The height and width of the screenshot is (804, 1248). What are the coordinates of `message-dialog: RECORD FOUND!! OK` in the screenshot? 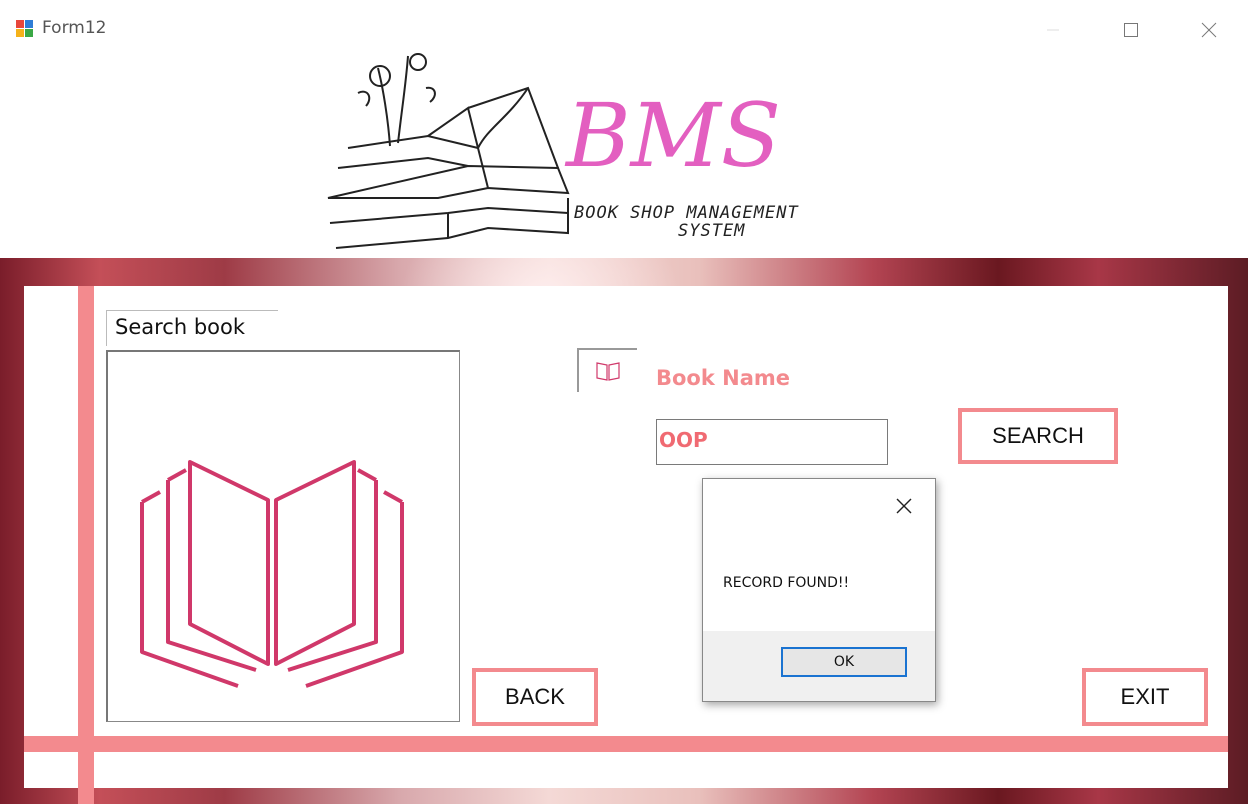 It's located at (819, 590).